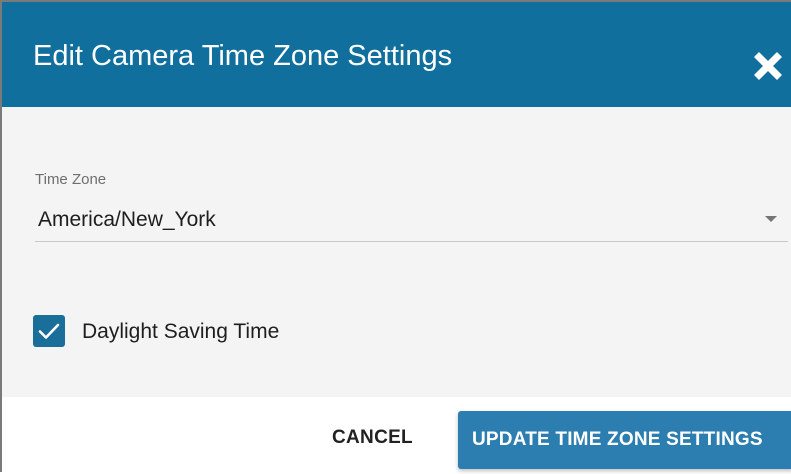 The height and width of the screenshot is (474, 791). Describe the element at coordinates (624, 440) in the screenshot. I see `update-time-zone-settings-button: UPDATE TIME ZONE SETTINGS` at that location.